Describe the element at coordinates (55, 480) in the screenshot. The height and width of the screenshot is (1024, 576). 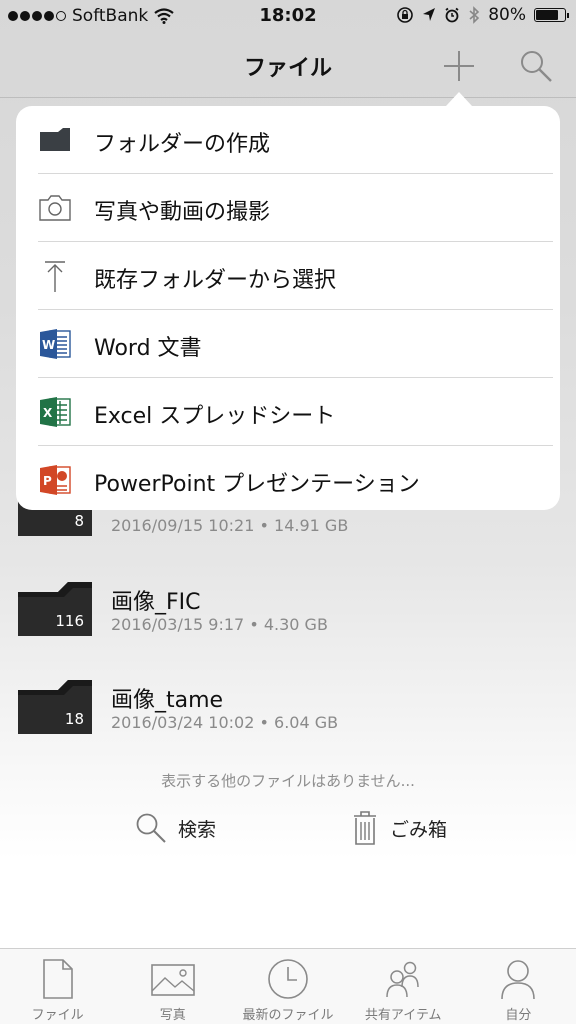
I see `powerpoint-icon: P` at that location.